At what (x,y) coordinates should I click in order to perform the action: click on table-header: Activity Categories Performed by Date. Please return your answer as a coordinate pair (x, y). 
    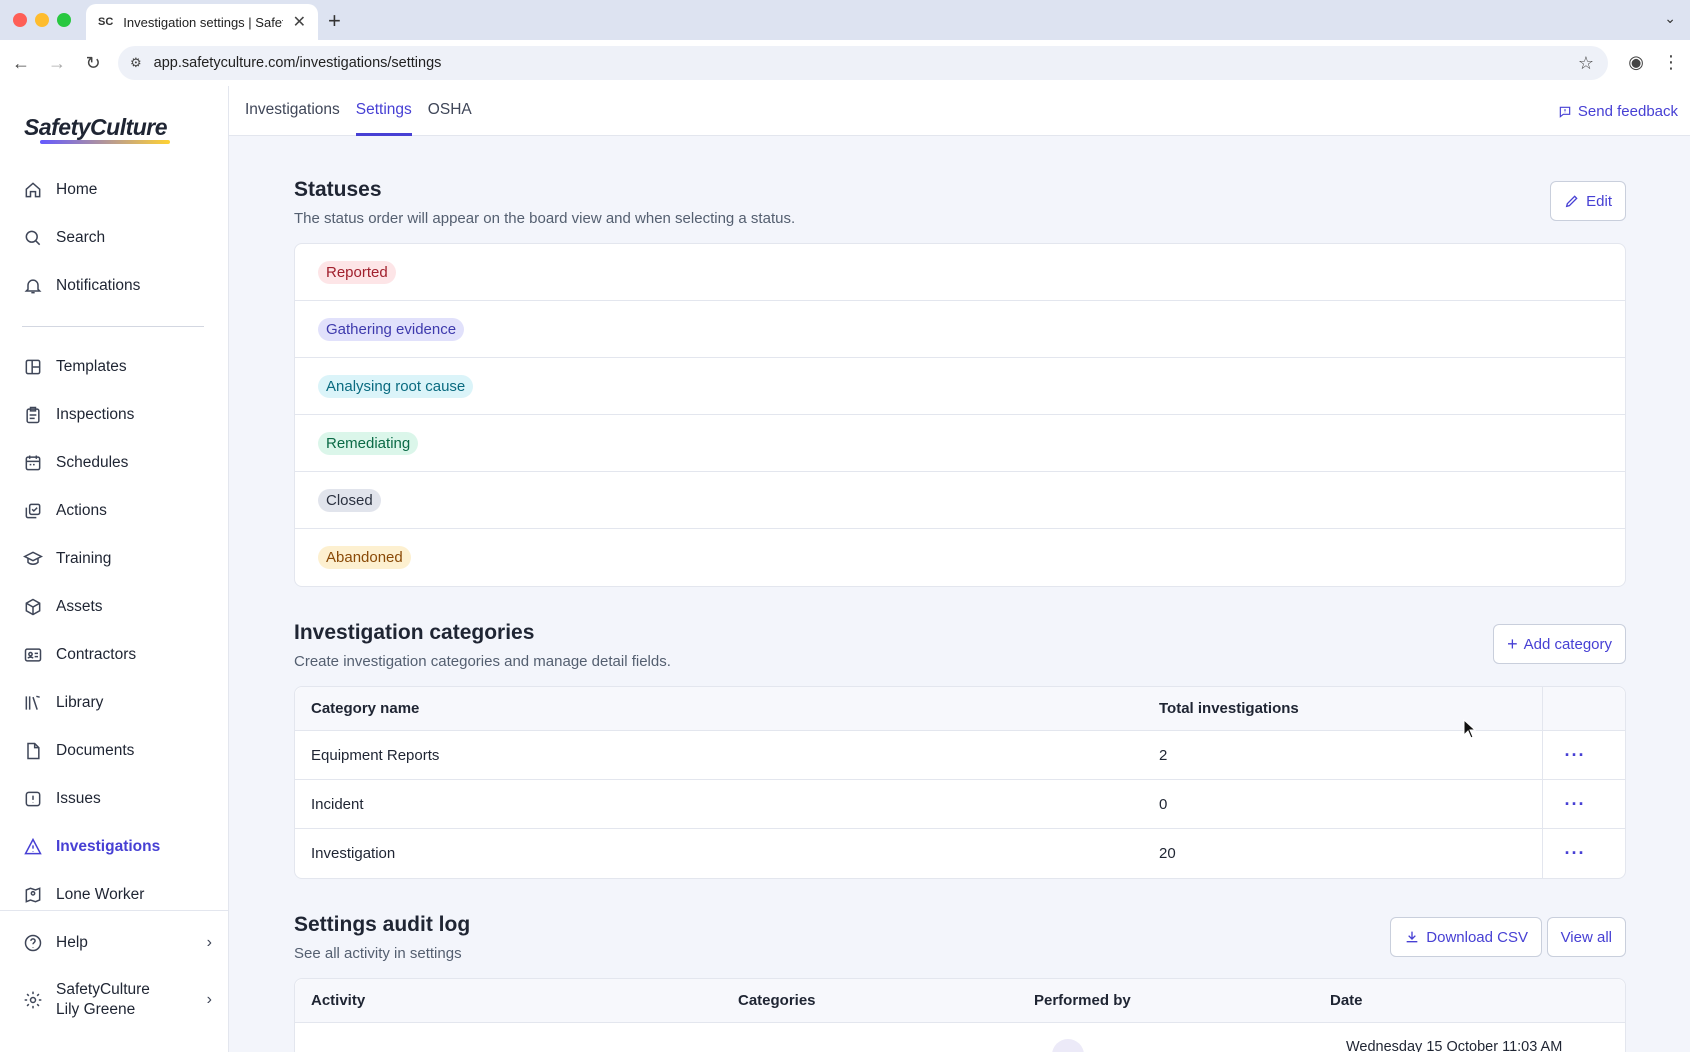
    Looking at the image, I should click on (960, 1001).